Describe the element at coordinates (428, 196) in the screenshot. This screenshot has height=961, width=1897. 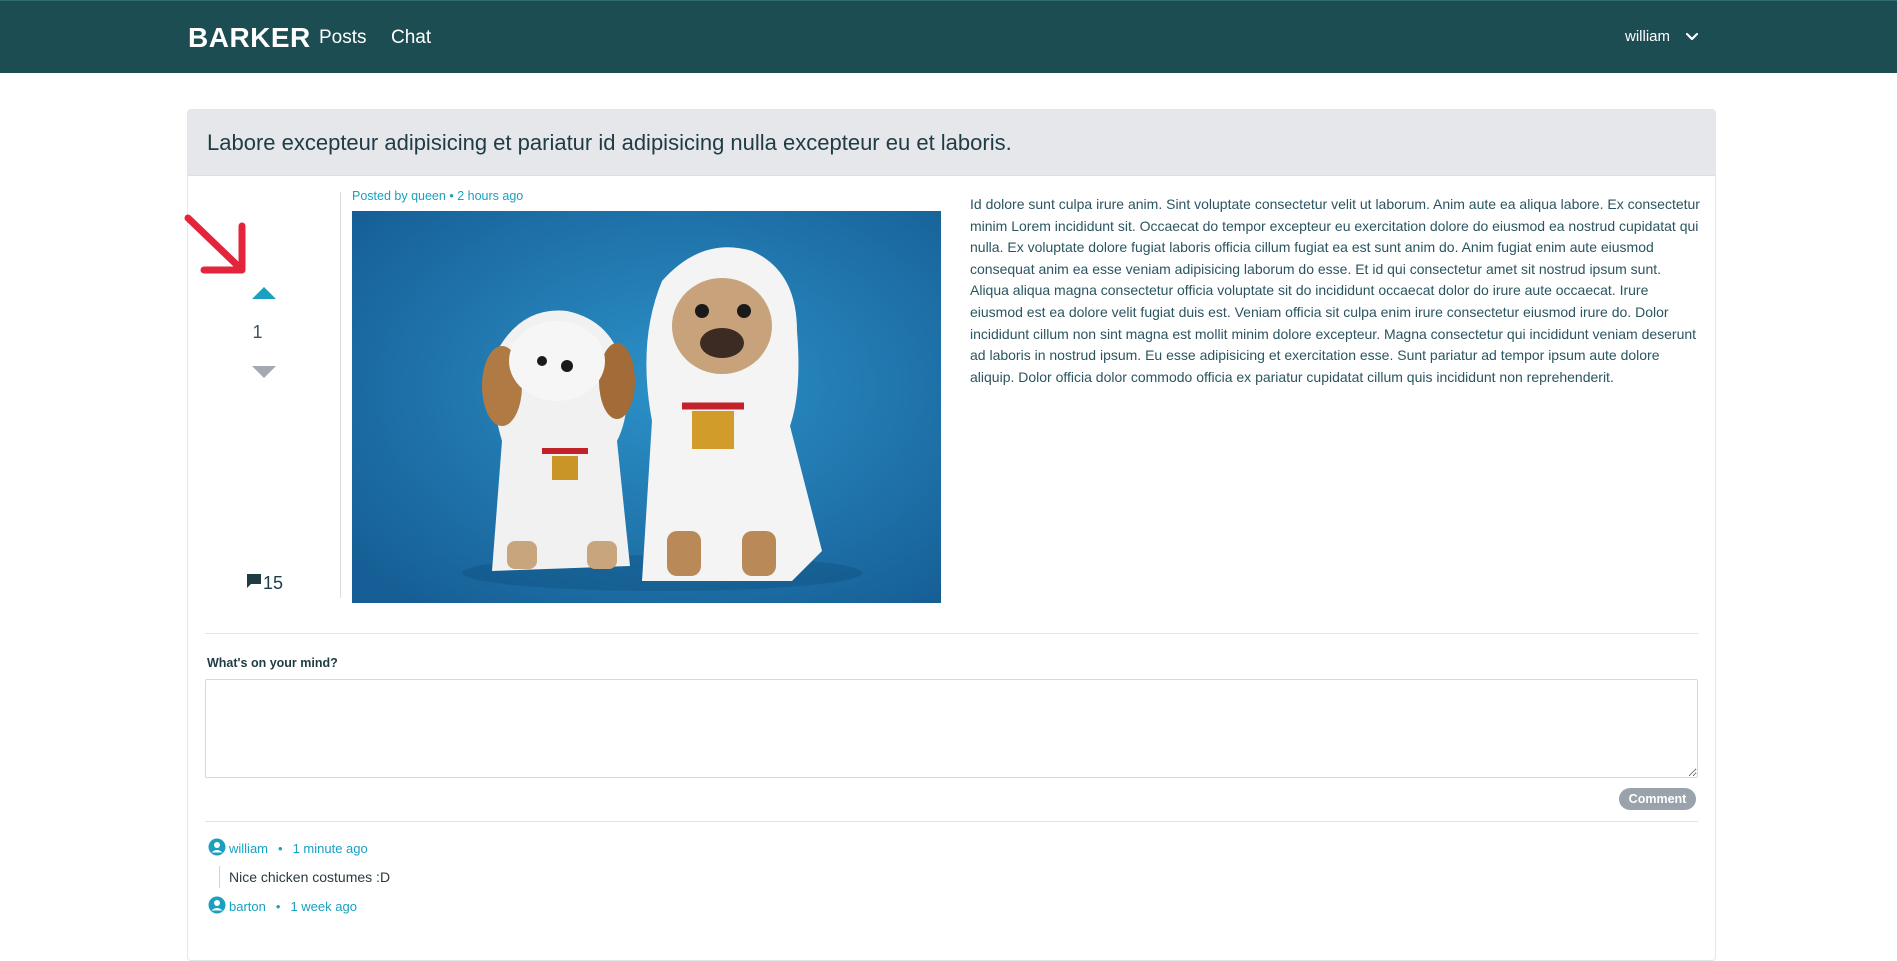
I see `post-author: queen` at that location.